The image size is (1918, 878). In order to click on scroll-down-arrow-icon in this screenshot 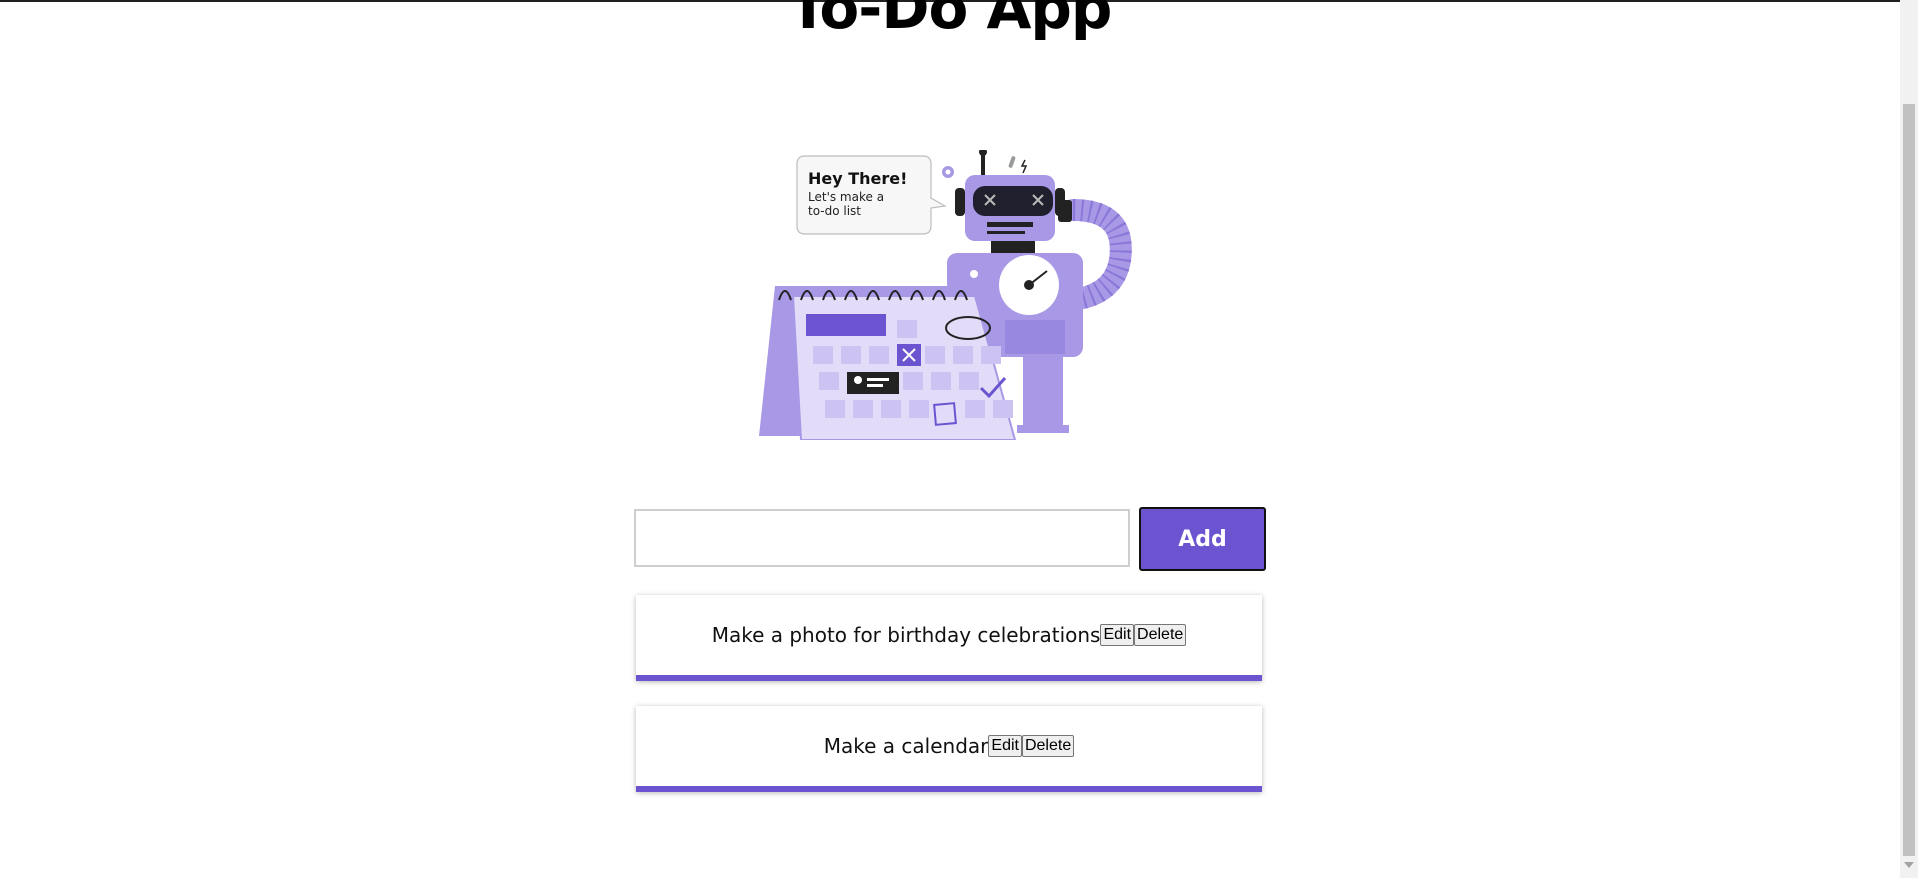, I will do `click(1909, 865)`.